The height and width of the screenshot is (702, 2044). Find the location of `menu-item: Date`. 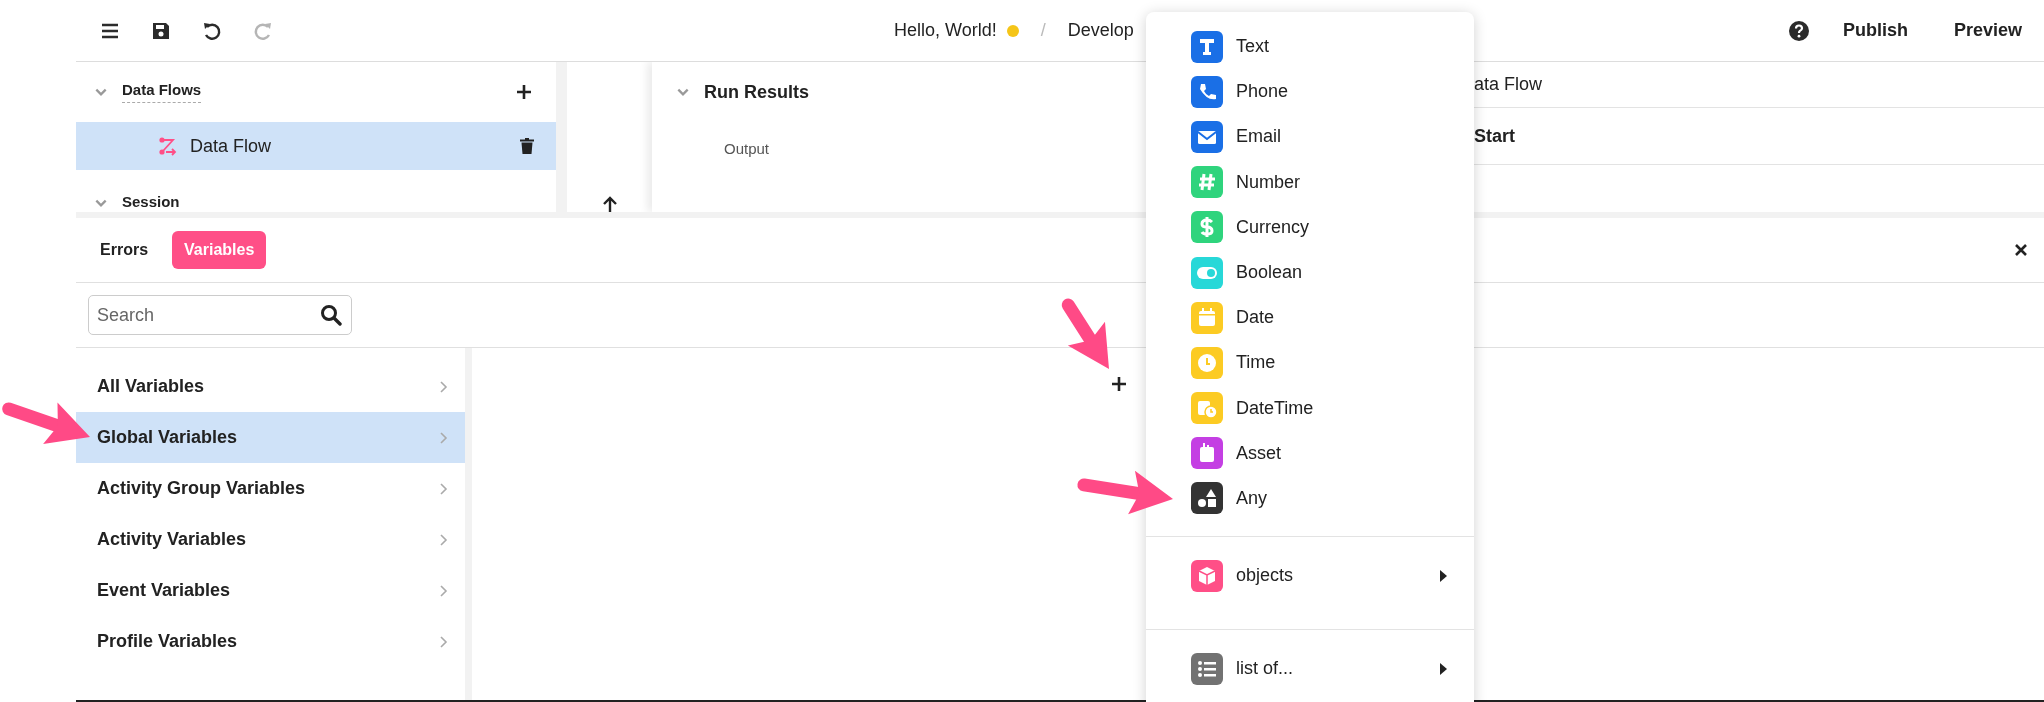

menu-item: Date is located at coordinates (1255, 318).